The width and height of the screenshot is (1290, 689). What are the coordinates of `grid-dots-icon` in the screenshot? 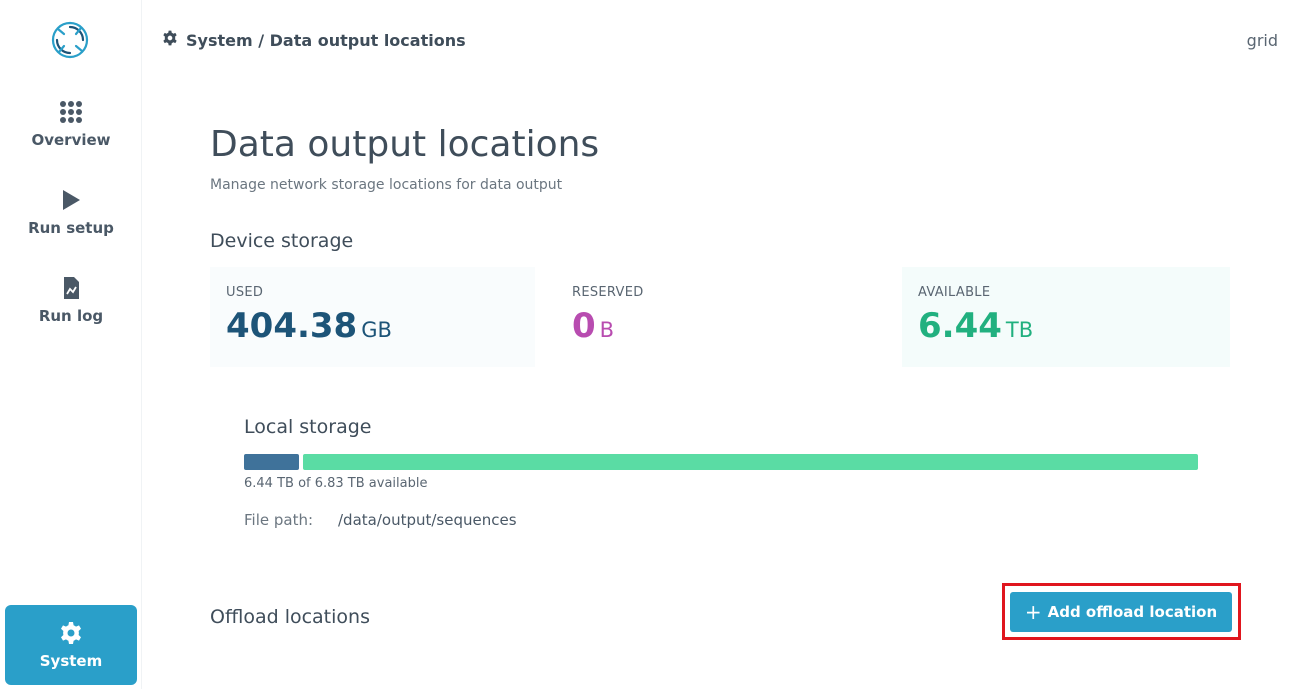 It's located at (71, 112).